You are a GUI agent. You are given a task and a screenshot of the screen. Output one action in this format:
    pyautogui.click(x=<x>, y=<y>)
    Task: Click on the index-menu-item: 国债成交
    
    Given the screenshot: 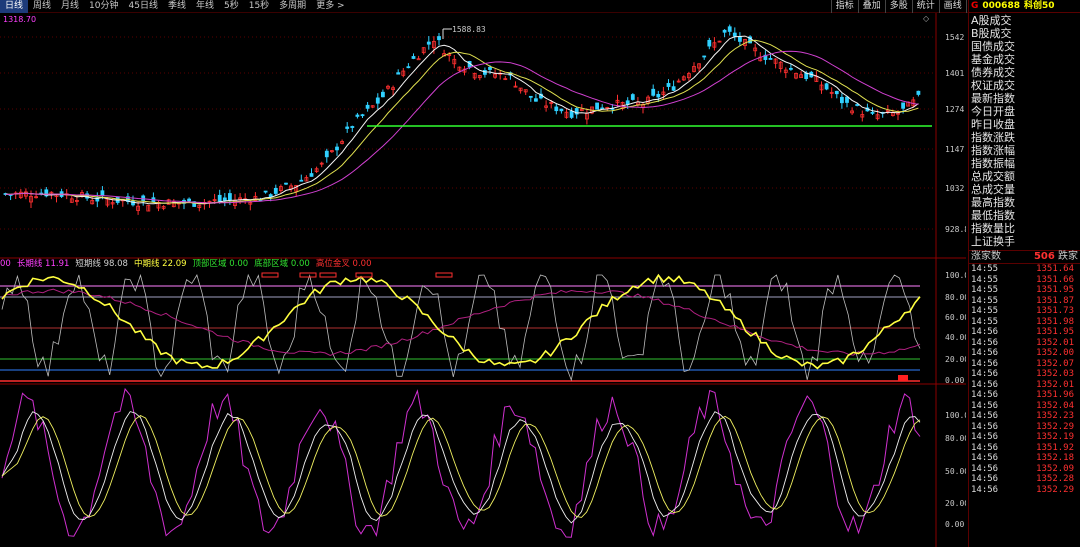 What is the action you would take?
    pyautogui.click(x=1024, y=46)
    